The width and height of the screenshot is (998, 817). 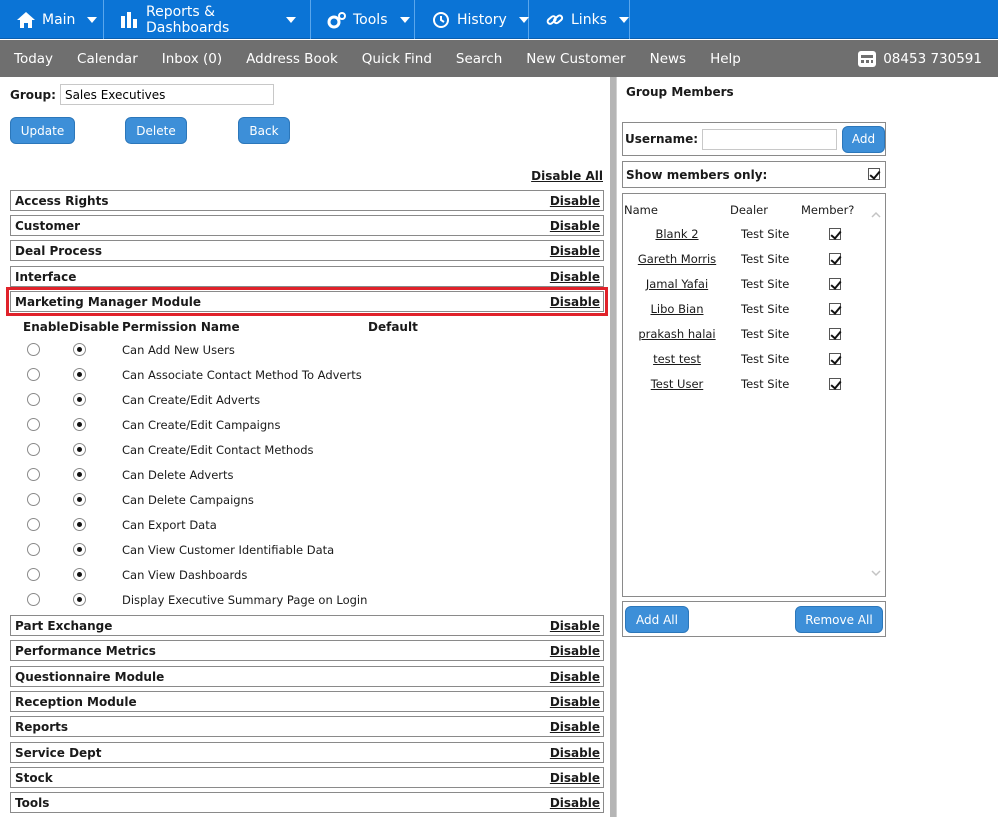 I want to click on nav-main: Main, so click(x=52, y=19).